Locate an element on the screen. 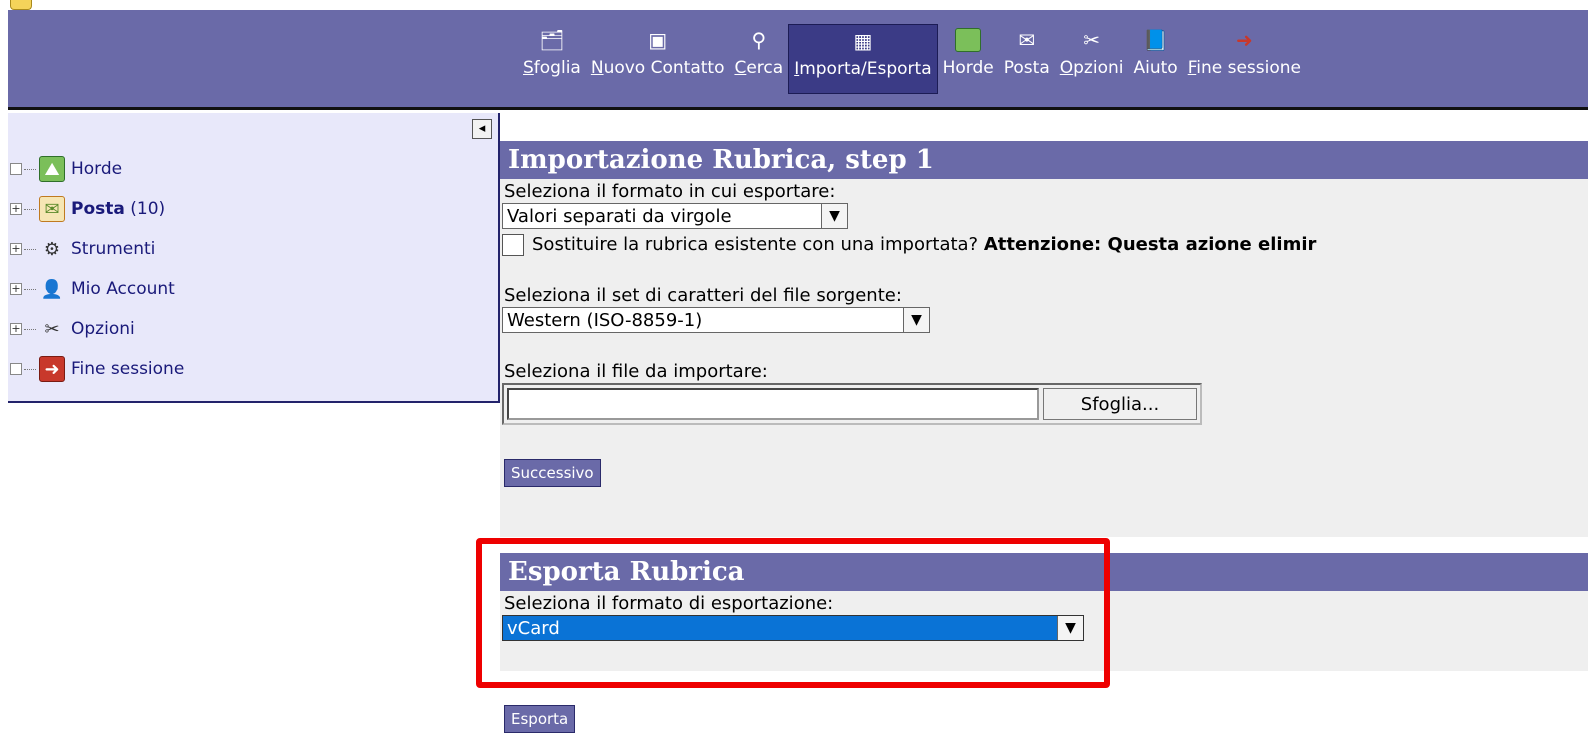  toolbar-label: Aiuto is located at coordinates (1155, 68).